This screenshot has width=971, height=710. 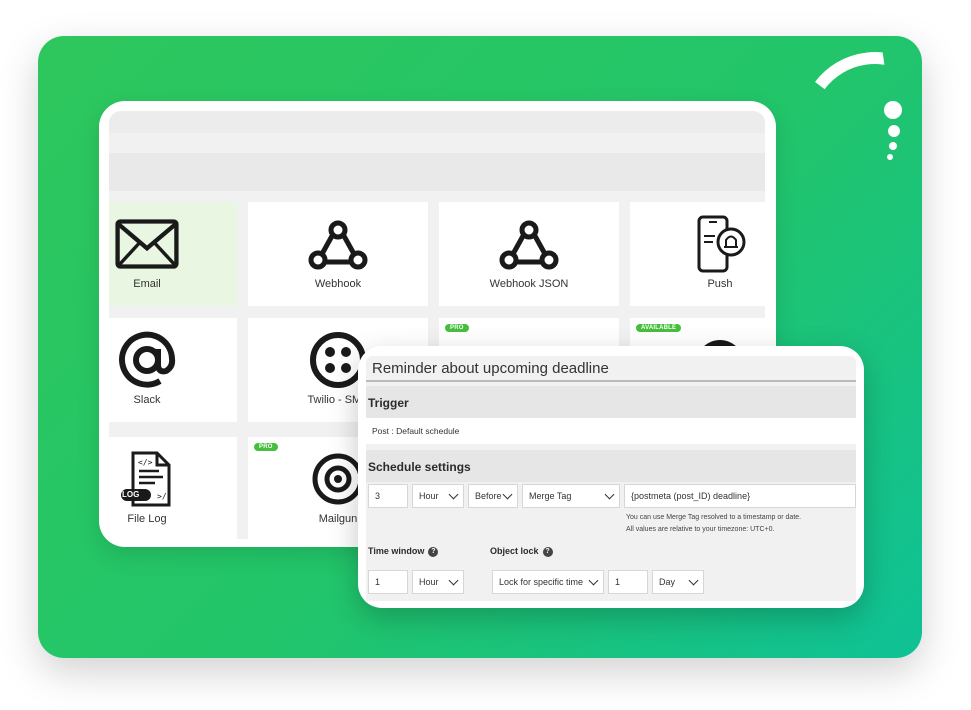 I want to click on time-window-label: Time window?, so click(x=403, y=551).